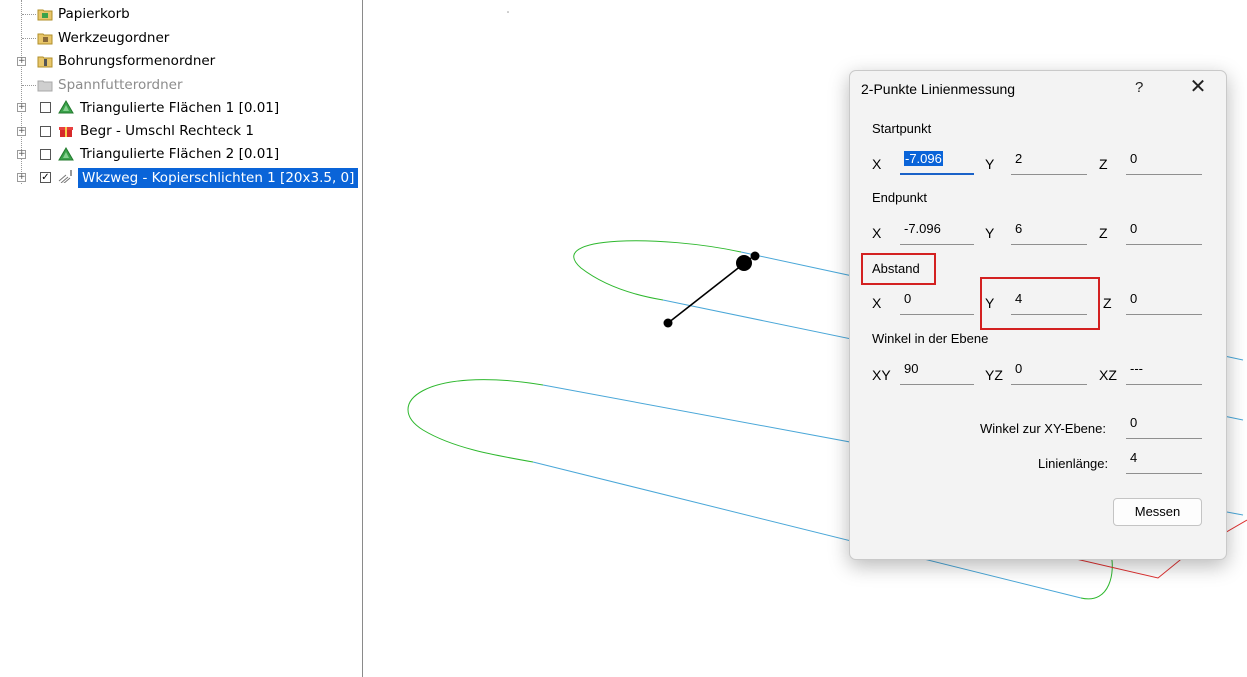 This screenshot has width=1247, height=677. What do you see at coordinates (1198, 87) in the screenshot?
I see `close-icon: ✕` at bounding box center [1198, 87].